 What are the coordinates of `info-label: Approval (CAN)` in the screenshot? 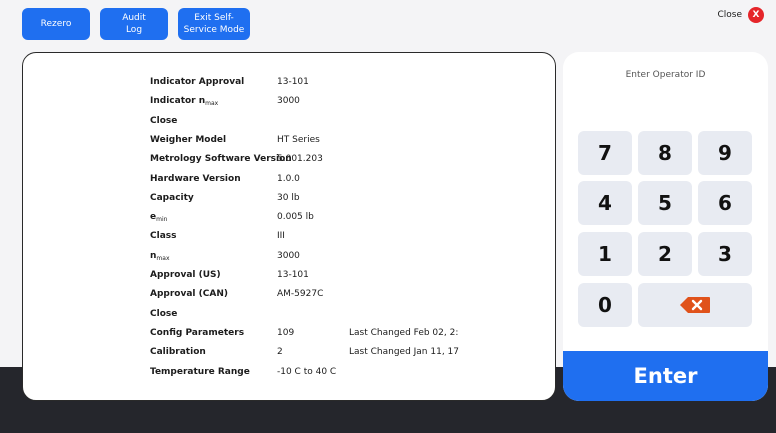 It's located at (189, 294).